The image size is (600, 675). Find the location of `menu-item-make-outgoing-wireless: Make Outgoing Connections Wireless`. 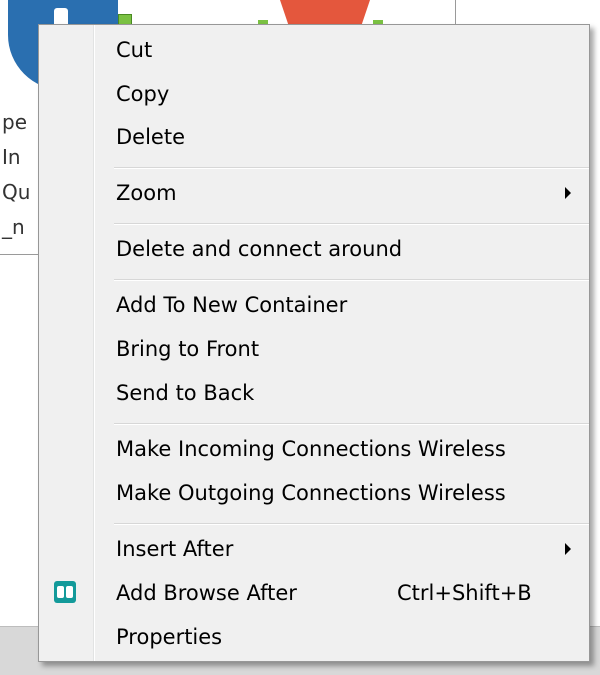

menu-item-make-outgoing-wireless: Make Outgoing Connections Wireless is located at coordinates (314, 493).